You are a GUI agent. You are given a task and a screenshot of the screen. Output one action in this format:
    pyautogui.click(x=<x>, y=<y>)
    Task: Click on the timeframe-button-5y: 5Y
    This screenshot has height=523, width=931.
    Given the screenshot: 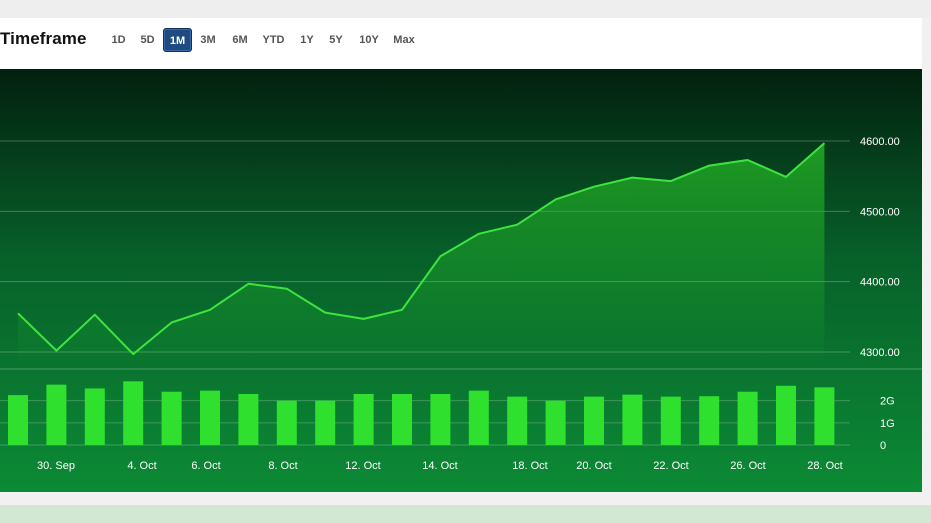 What is the action you would take?
    pyautogui.click(x=336, y=40)
    